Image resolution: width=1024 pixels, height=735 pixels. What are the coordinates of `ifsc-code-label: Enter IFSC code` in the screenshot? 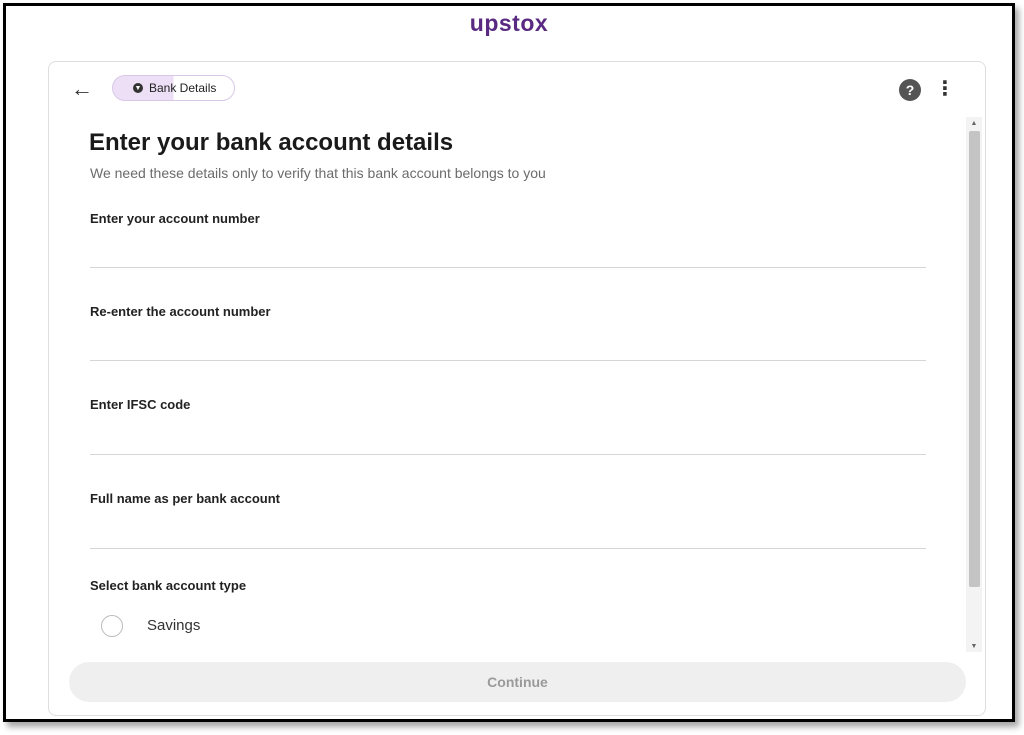 It's located at (140, 404).